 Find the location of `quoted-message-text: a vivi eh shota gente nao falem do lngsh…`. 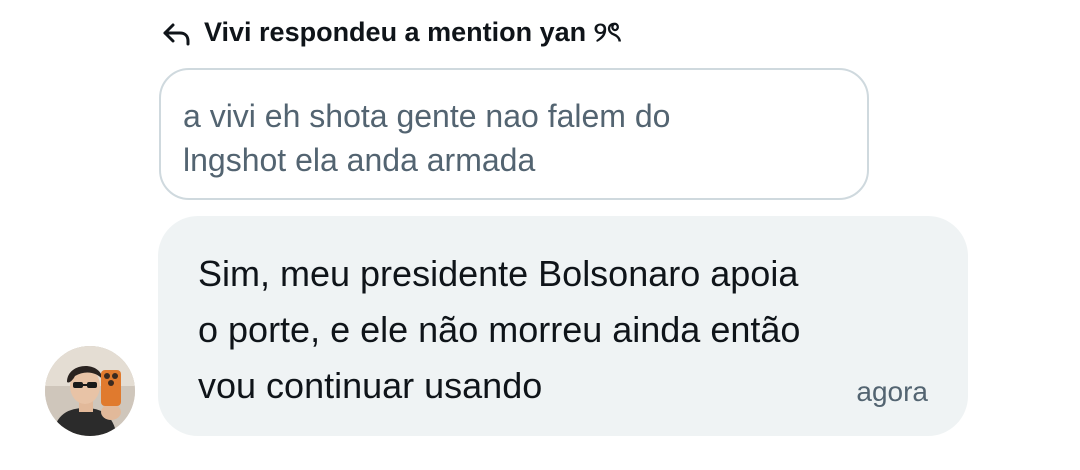

quoted-message-text: a vivi eh shota gente nao falem do lngsh… is located at coordinates (427, 138).